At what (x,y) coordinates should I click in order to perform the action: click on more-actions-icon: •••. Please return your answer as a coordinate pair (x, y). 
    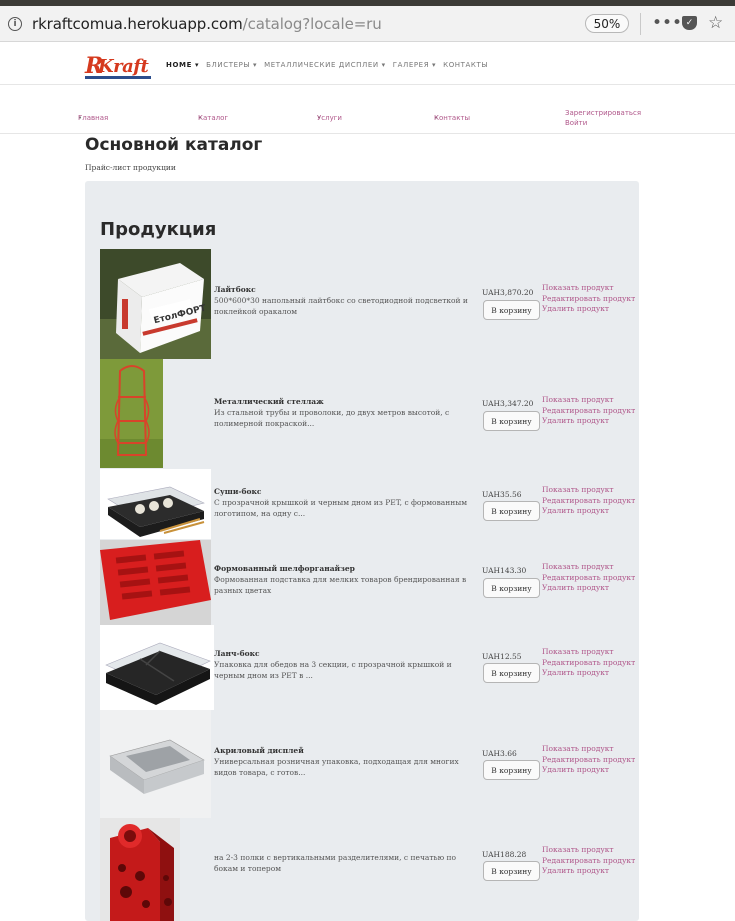
    Looking at the image, I should click on (667, 23).